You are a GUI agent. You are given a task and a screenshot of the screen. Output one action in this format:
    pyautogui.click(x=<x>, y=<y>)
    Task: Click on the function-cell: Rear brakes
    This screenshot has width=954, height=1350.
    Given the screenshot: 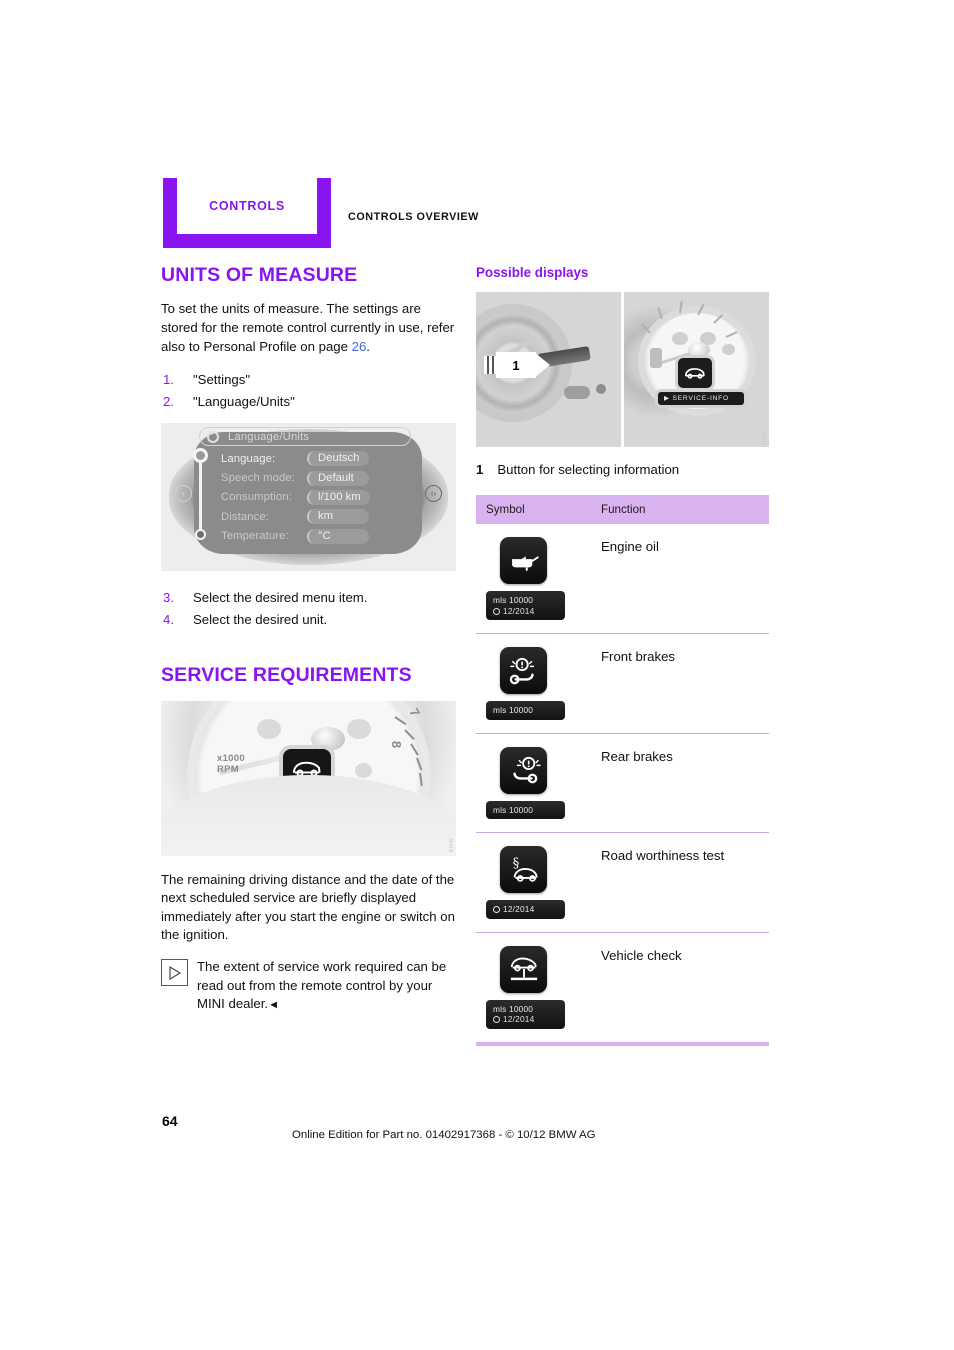 What is the action you would take?
    pyautogui.click(x=677, y=783)
    